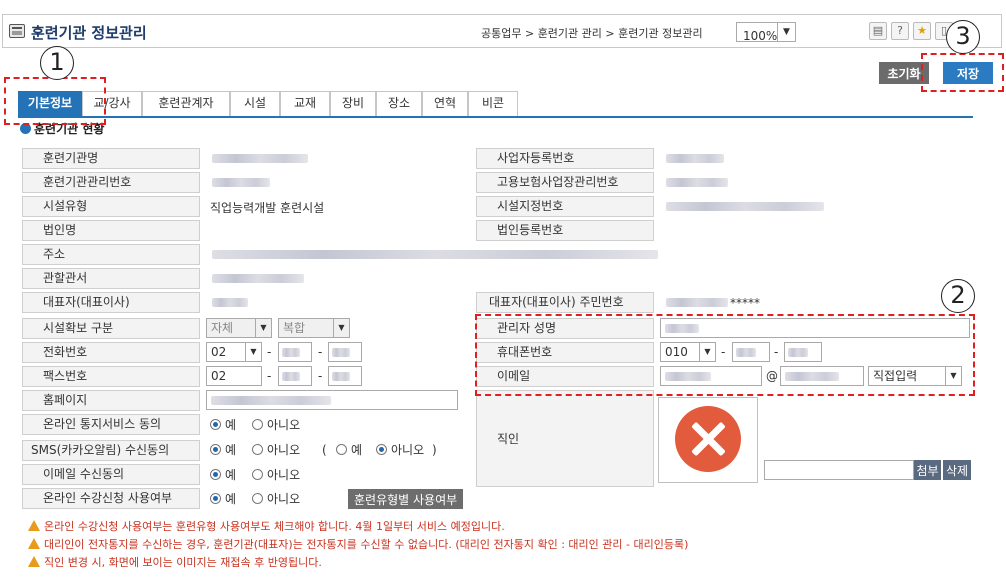  I want to click on facility-secure-option-1: 자체, so click(222, 328).